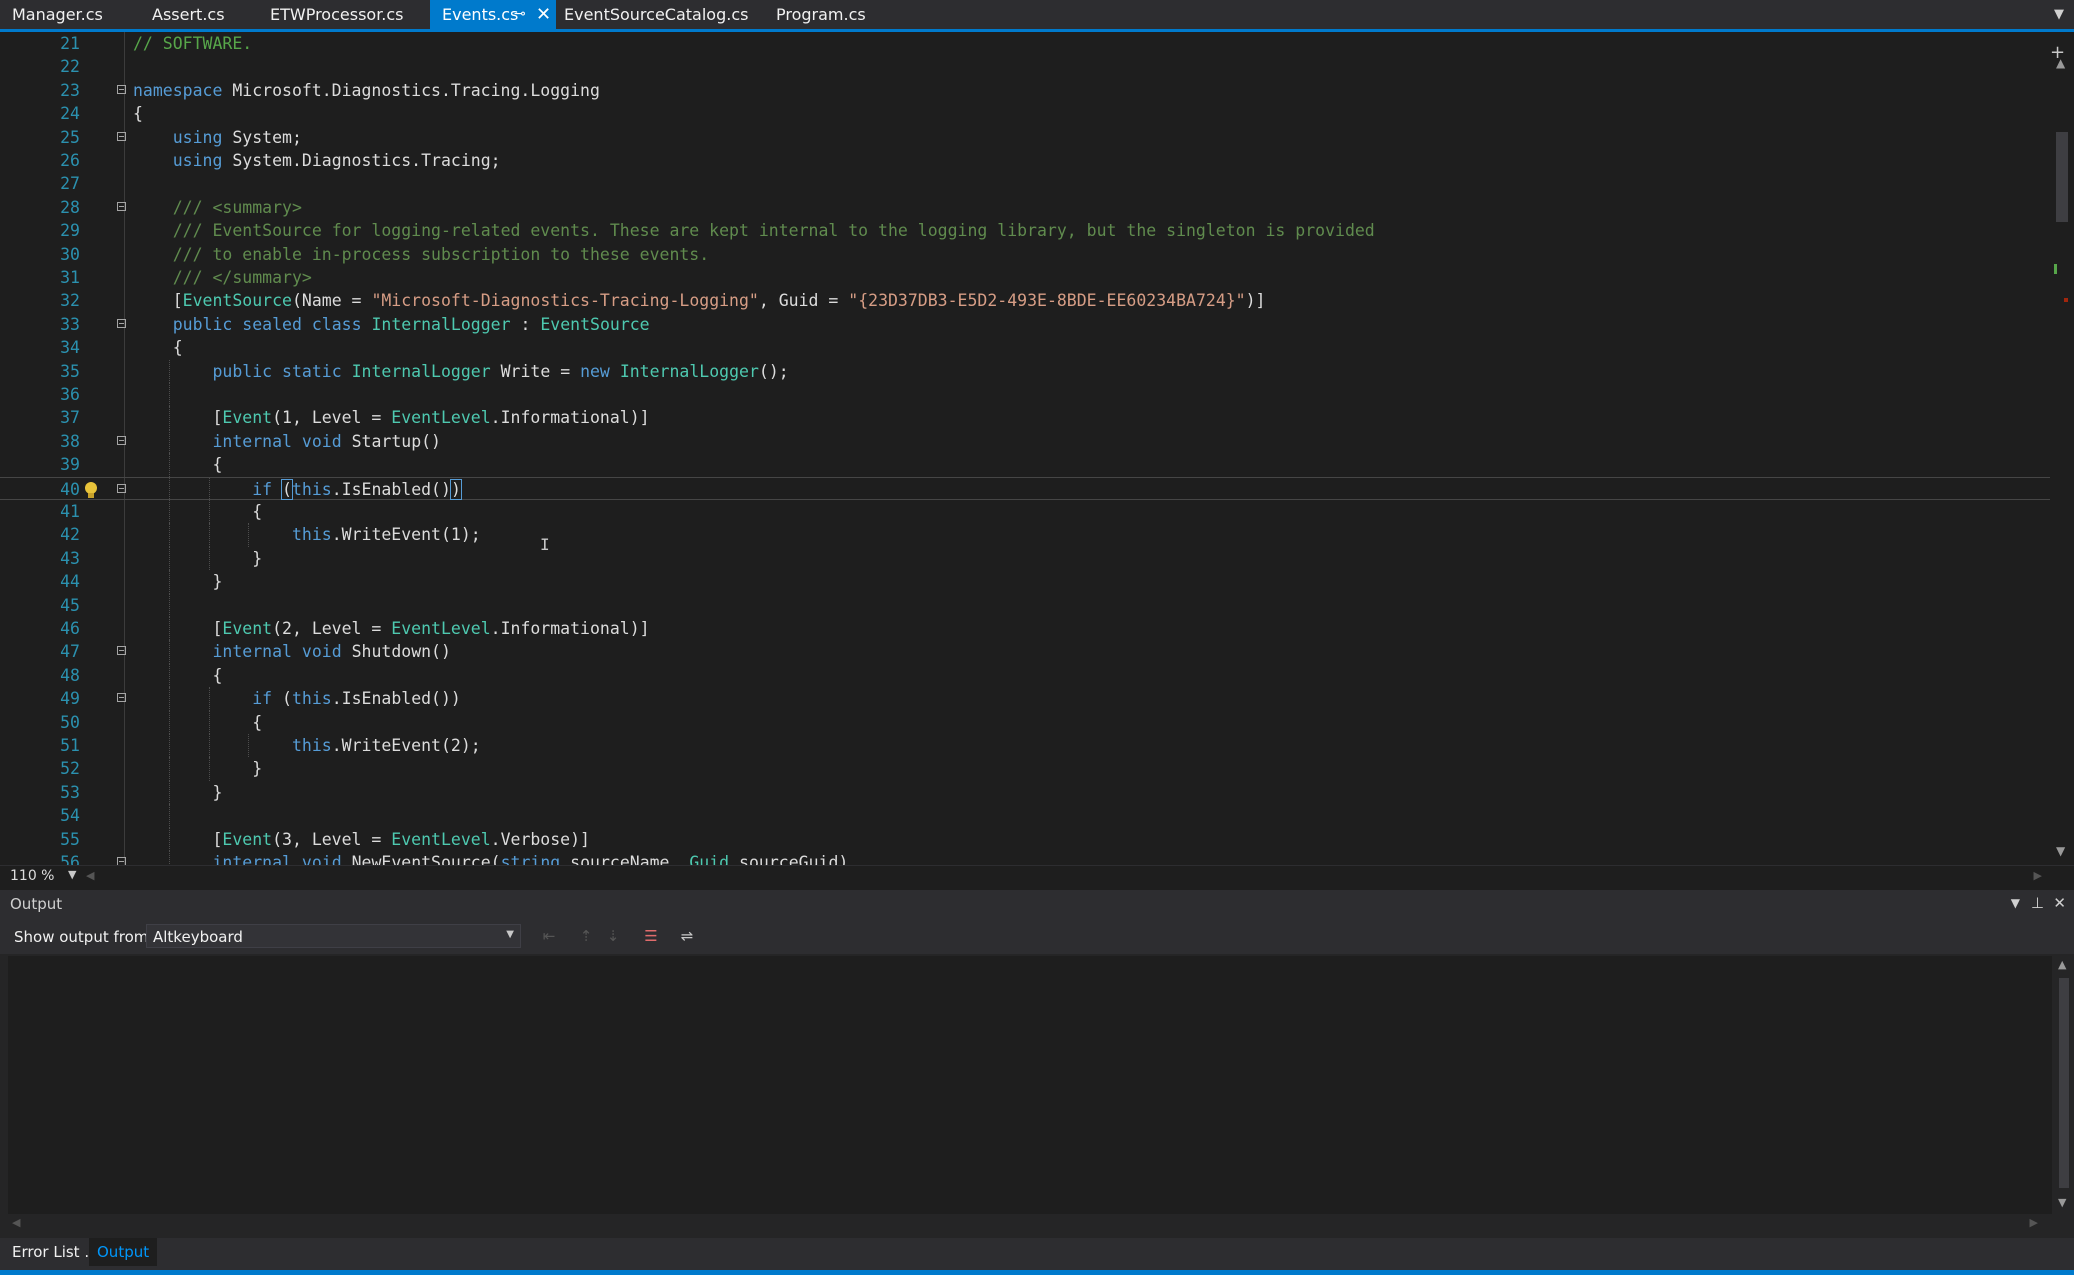 This screenshot has height=1275, width=2074. I want to click on word-wrap-icon: ⇌, so click(687, 936).